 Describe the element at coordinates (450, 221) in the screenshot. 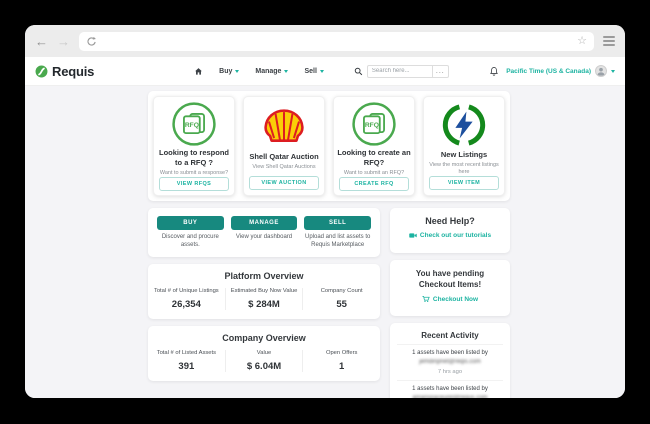

I see `panel-title: Need Help?` at that location.